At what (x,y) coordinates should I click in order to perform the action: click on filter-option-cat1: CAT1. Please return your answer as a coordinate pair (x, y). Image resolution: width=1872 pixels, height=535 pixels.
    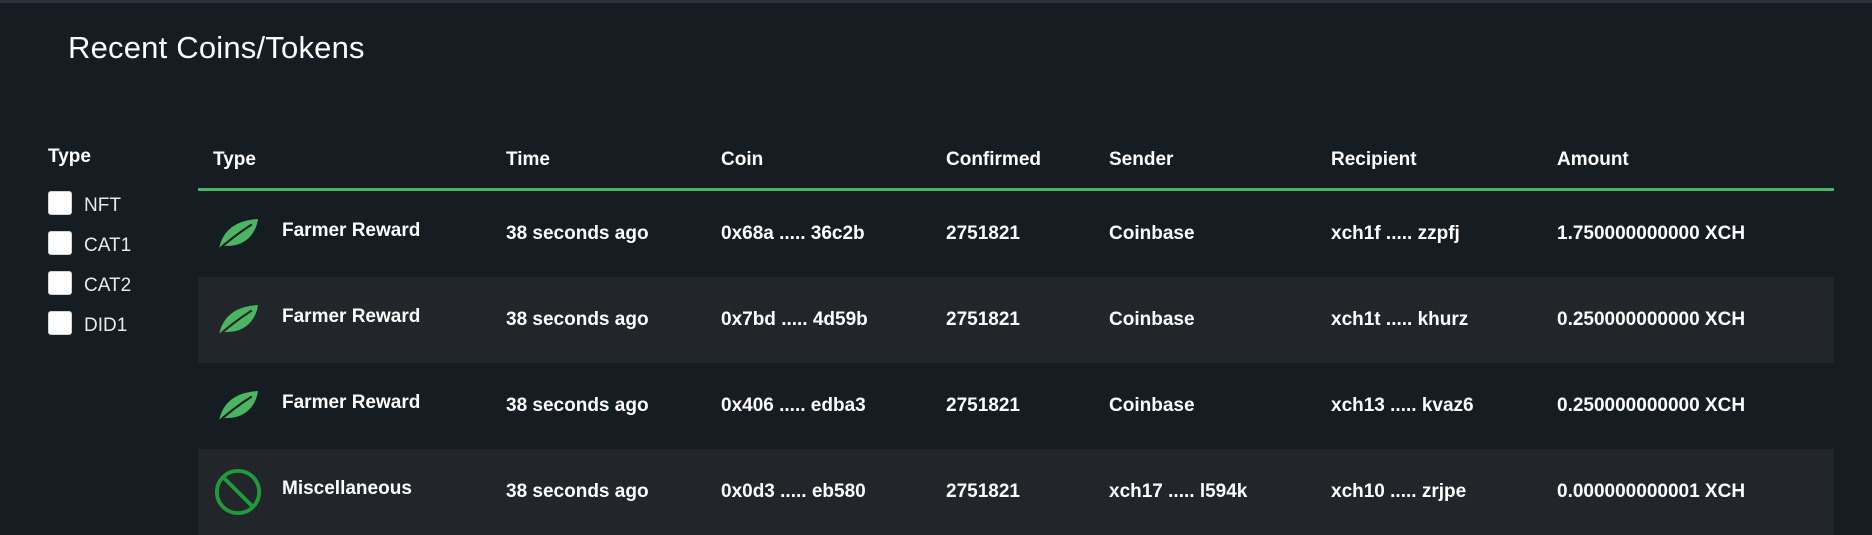
    Looking at the image, I should click on (108, 243).